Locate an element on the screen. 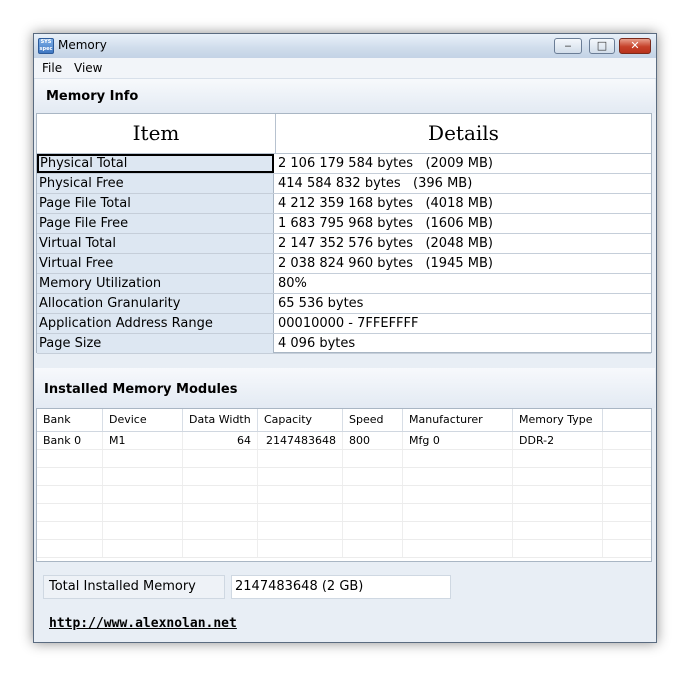 The image size is (688, 674). minimize-button: ‒ is located at coordinates (568, 46).